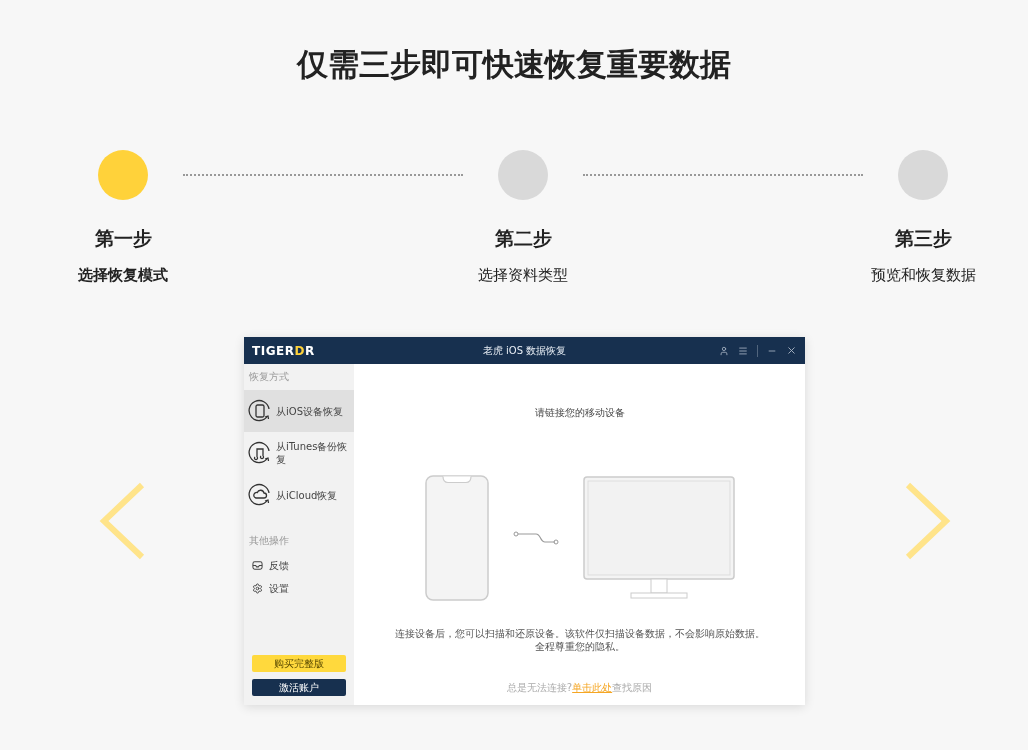  What do you see at coordinates (513, 64) in the screenshot?
I see `page-title: 仅需三步即可快速恢复重要数据` at bounding box center [513, 64].